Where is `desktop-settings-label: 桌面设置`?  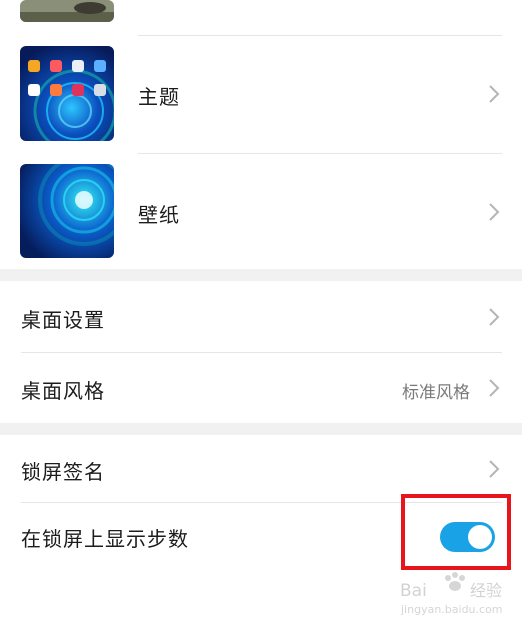
desktop-settings-label: 桌面设置 is located at coordinates (63, 320).